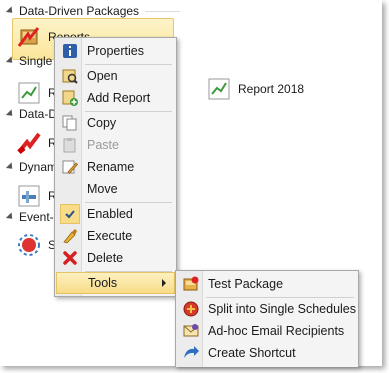  Describe the element at coordinates (164, 283) in the screenshot. I see `submenu-arrow-icon` at that location.